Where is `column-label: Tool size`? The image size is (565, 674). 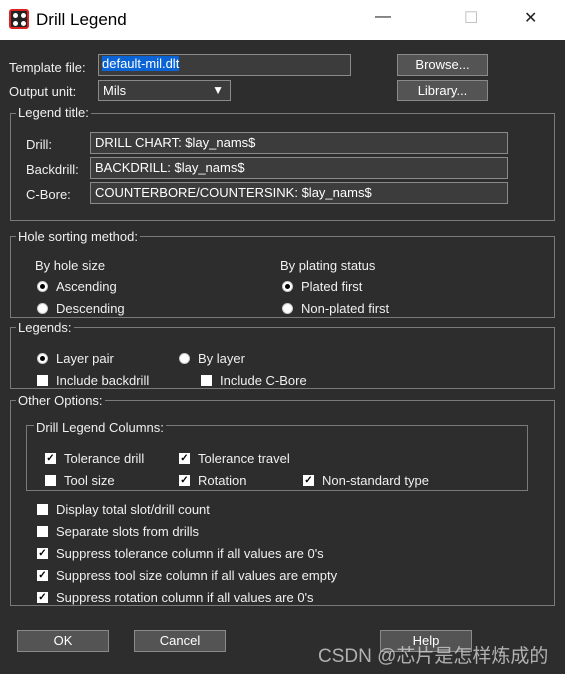 column-label: Tool size is located at coordinates (89, 480).